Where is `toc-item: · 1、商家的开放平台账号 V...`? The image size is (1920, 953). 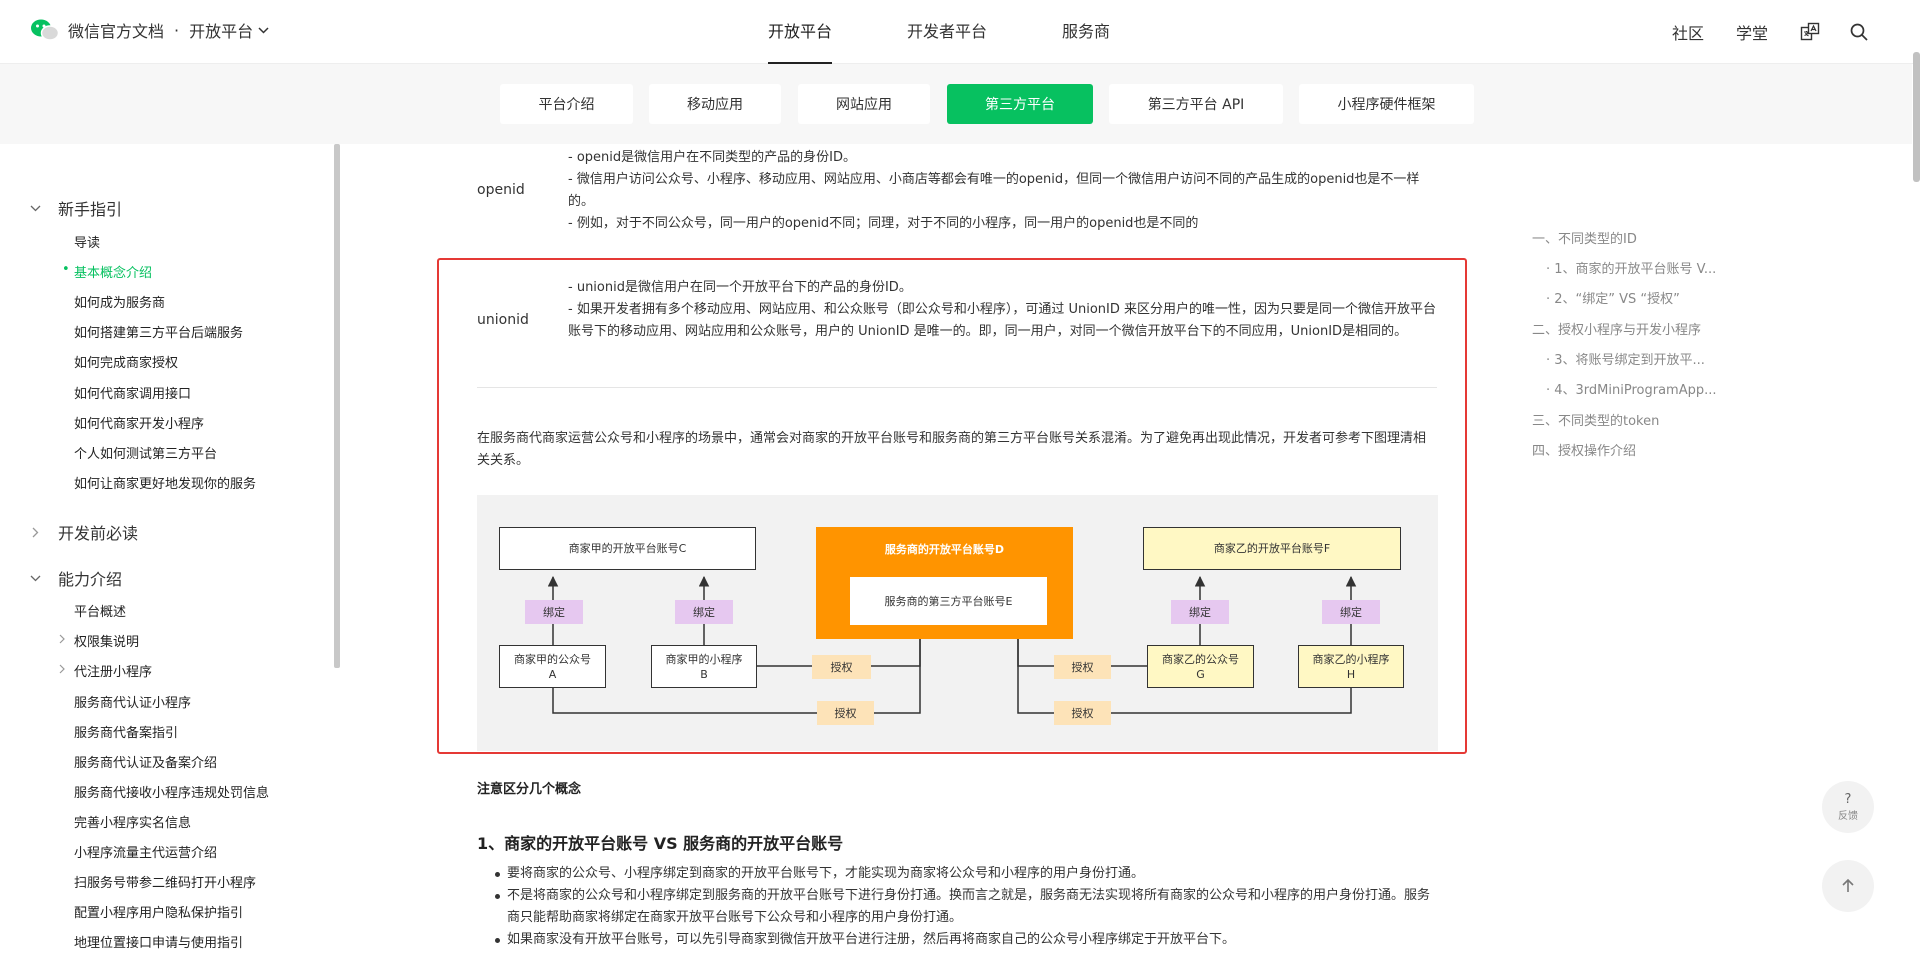
toc-item: · 1、商家的开放平台账号 V... is located at coordinates (1631, 267).